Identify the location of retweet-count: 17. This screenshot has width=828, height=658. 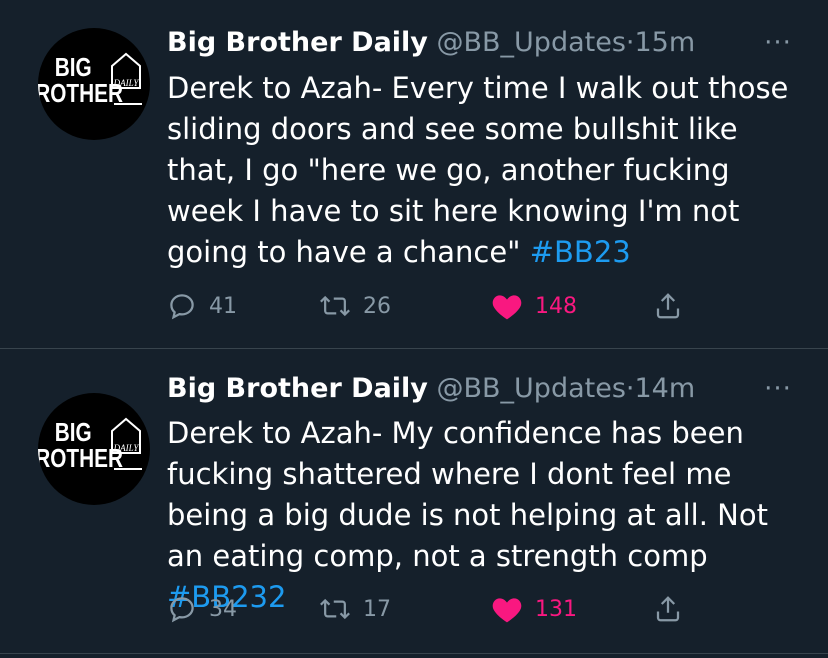
(377, 609).